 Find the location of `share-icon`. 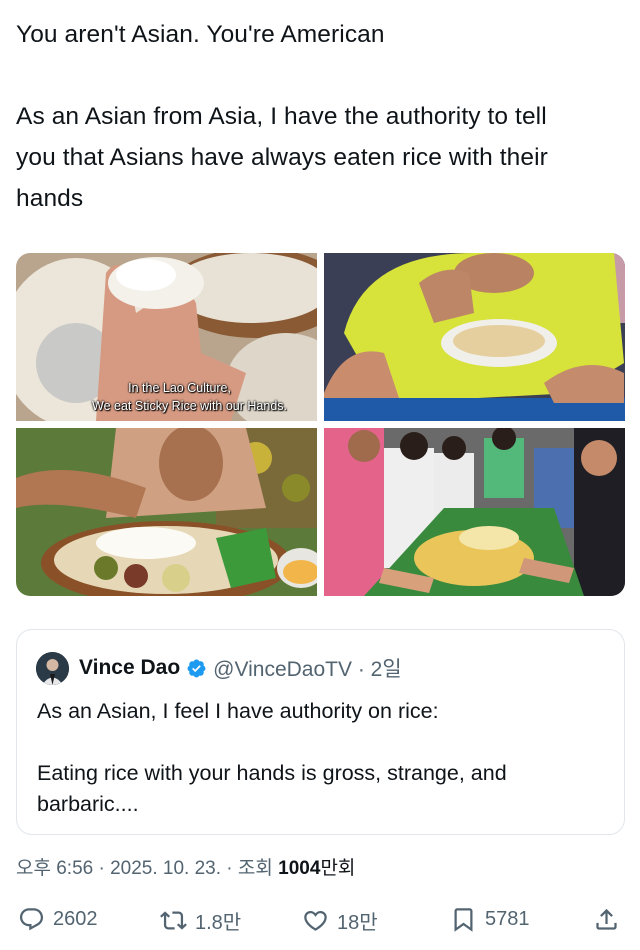

share-icon is located at coordinates (606, 919).